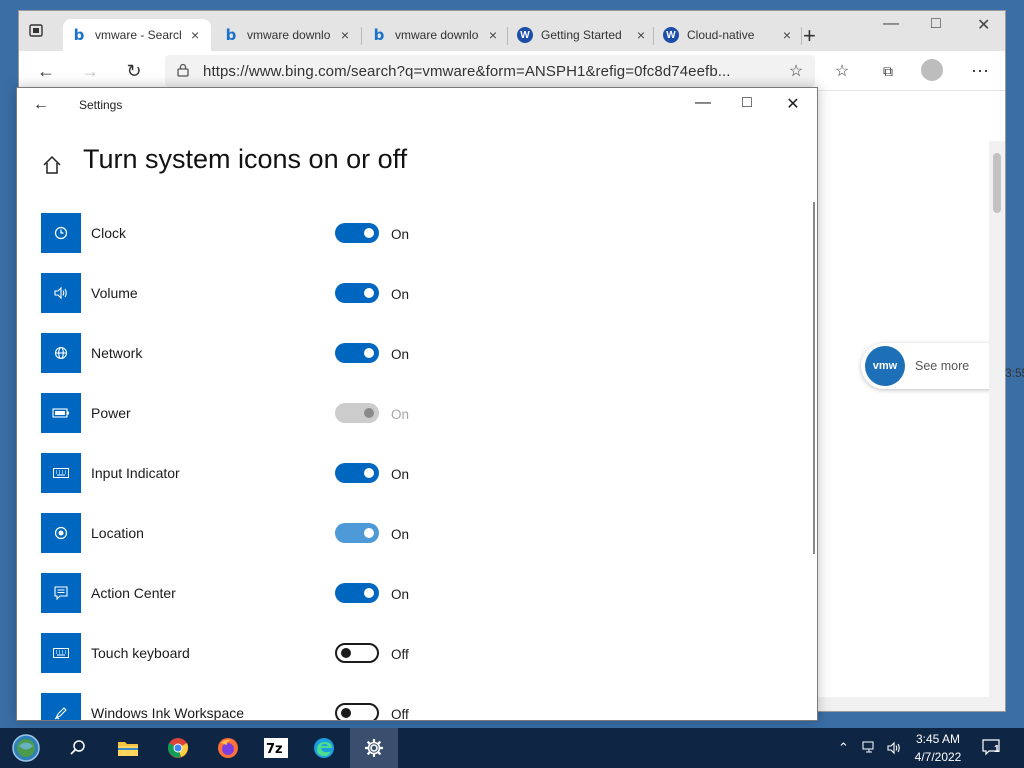 The height and width of the screenshot is (768, 1024). Describe the element at coordinates (251, 653) in the screenshot. I see `setting-row-touch-keyboard: Touch keyboard Off` at that location.